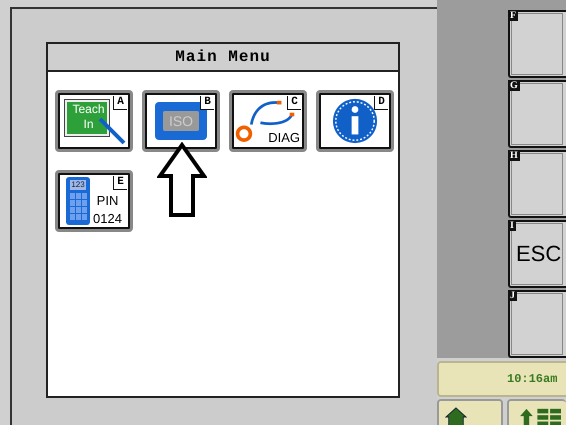 The height and width of the screenshot is (425, 566). Describe the element at coordinates (470, 412) in the screenshot. I see `home-button` at that location.